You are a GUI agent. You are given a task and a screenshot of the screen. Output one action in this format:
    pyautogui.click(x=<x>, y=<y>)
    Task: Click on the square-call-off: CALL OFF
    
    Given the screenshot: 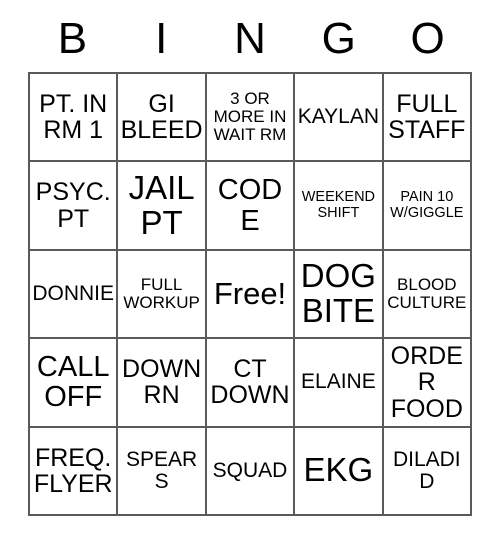 What is the action you would take?
    pyautogui.click(x=74, y=383)
    